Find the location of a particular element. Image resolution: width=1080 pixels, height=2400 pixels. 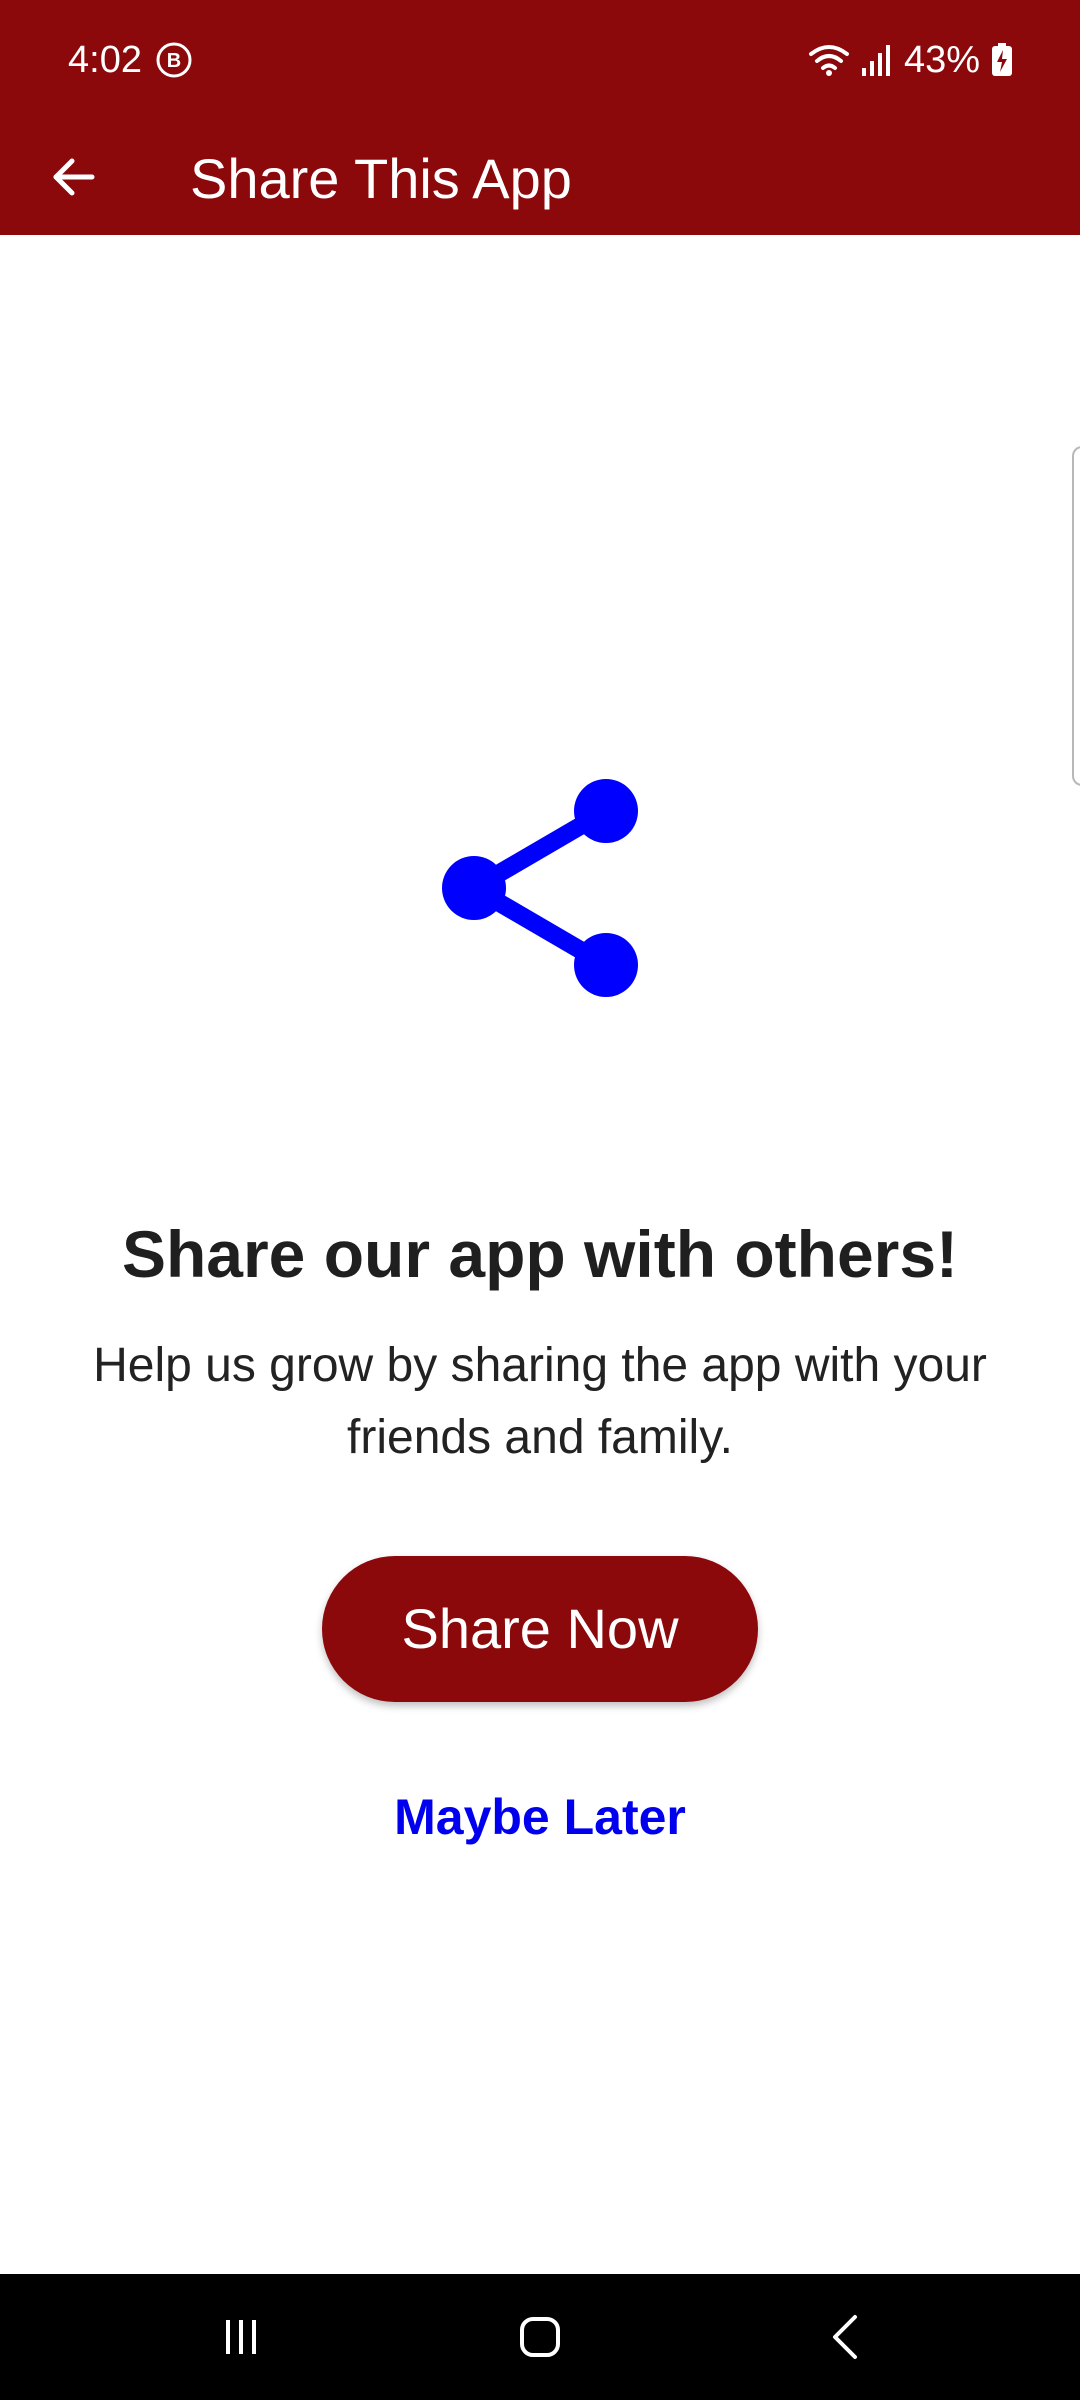

recent-apps-icon is located at coordinates (241, 2337).